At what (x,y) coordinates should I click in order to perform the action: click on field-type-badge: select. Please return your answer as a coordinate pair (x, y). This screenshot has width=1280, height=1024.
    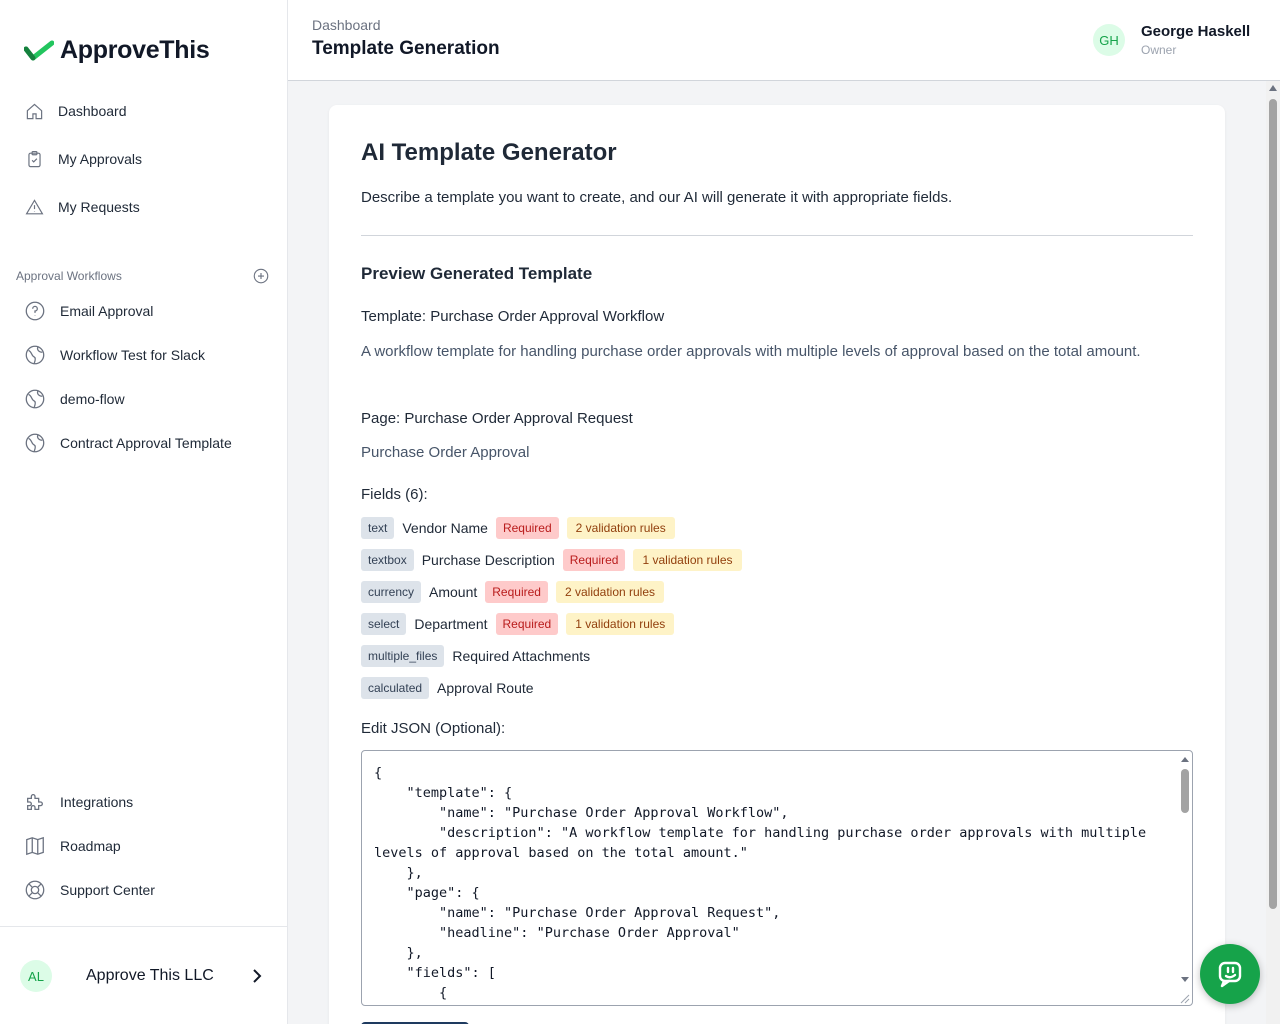
    Looking at the image, I should click on (384, 624).